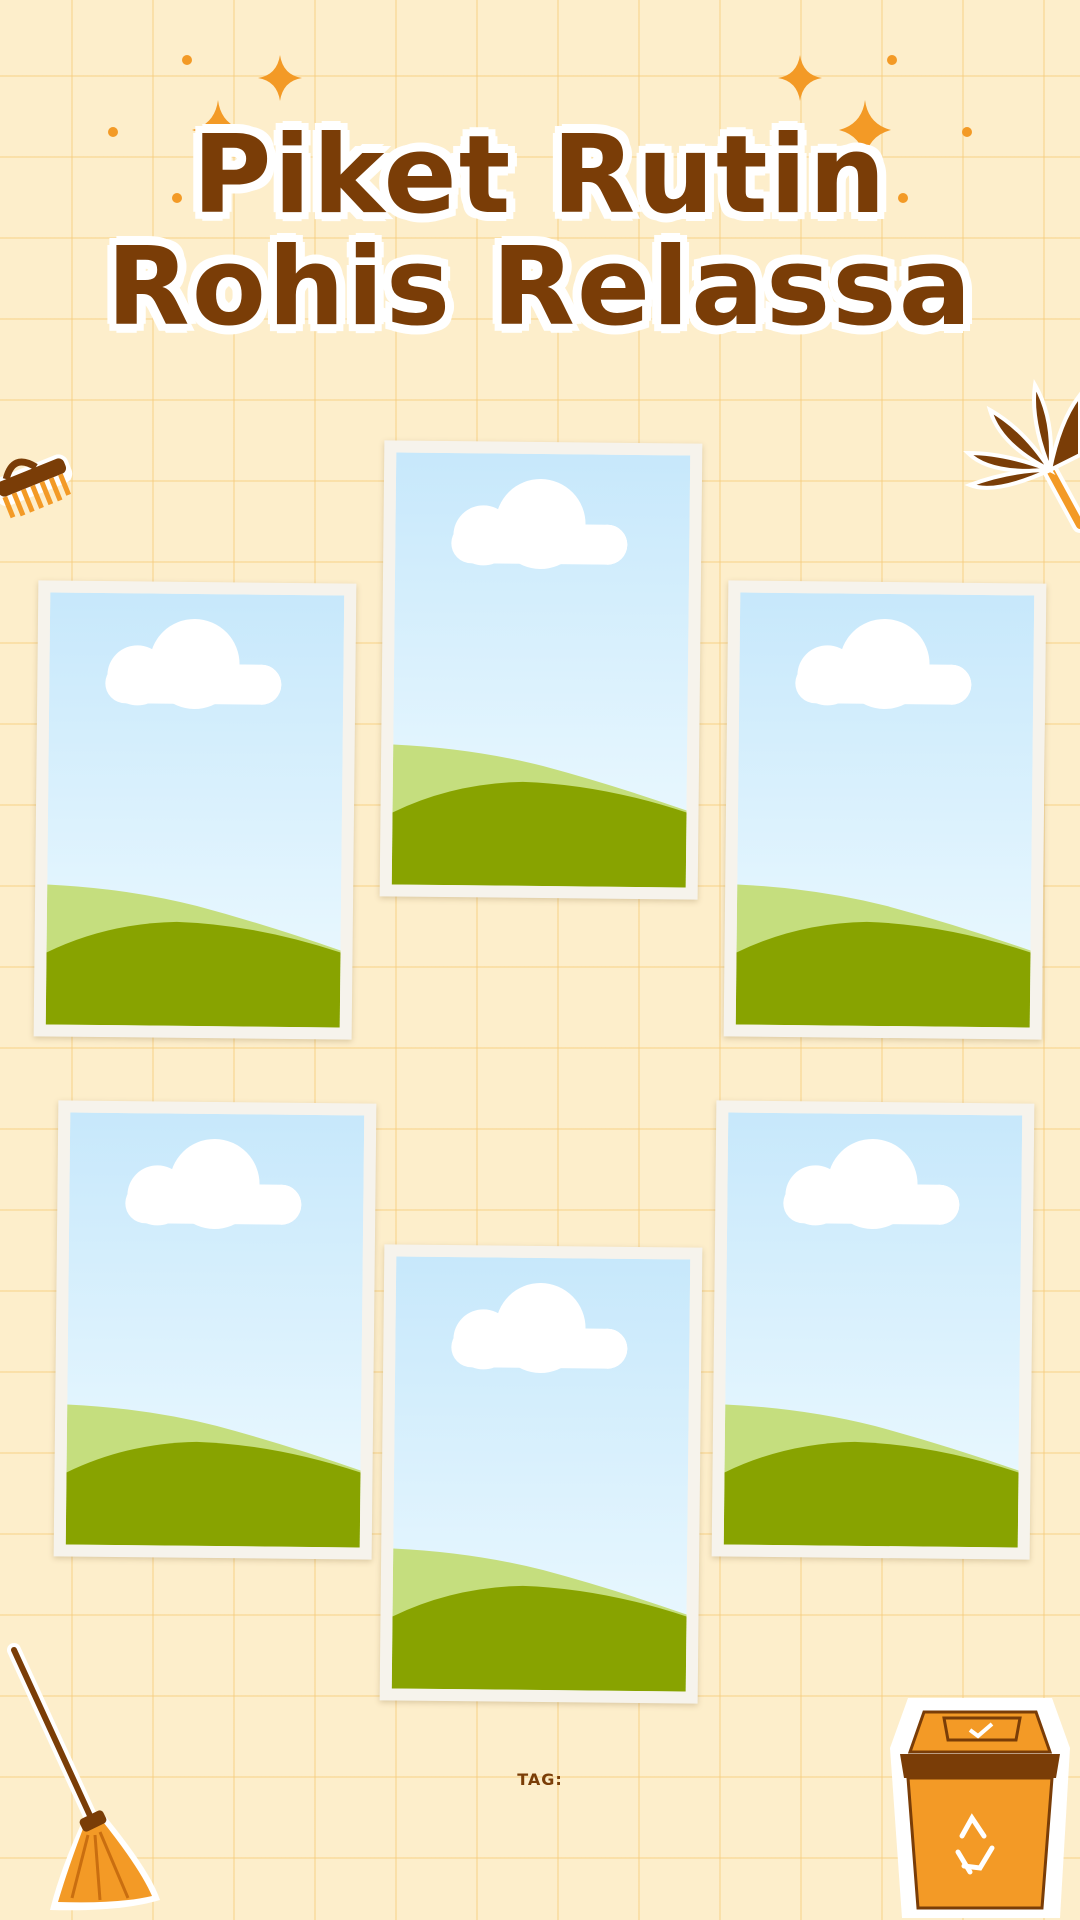 Image resolution: width=1080 pixels, height=1920 pixels. I want to click on trash-bin-icon, so click(980, 1808).